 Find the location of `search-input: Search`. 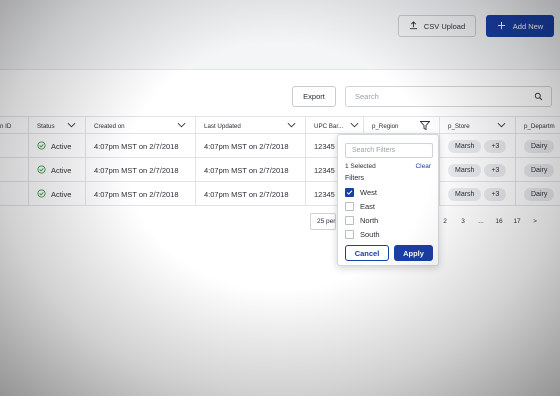

search-input: Search is located at coordinates (448, 96).